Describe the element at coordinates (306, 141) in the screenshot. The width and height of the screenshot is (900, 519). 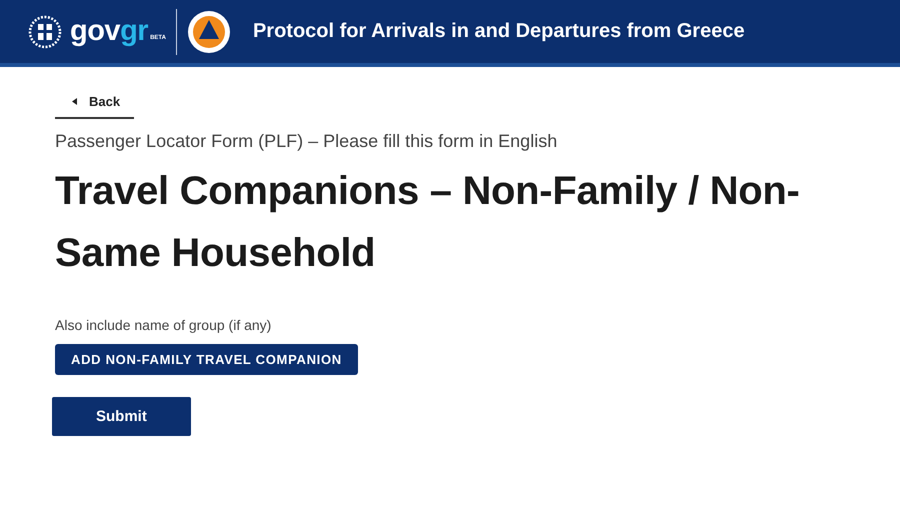
I see `form-name: Passenger Locator Form (PLF) – Please fill this form in English` at that location.